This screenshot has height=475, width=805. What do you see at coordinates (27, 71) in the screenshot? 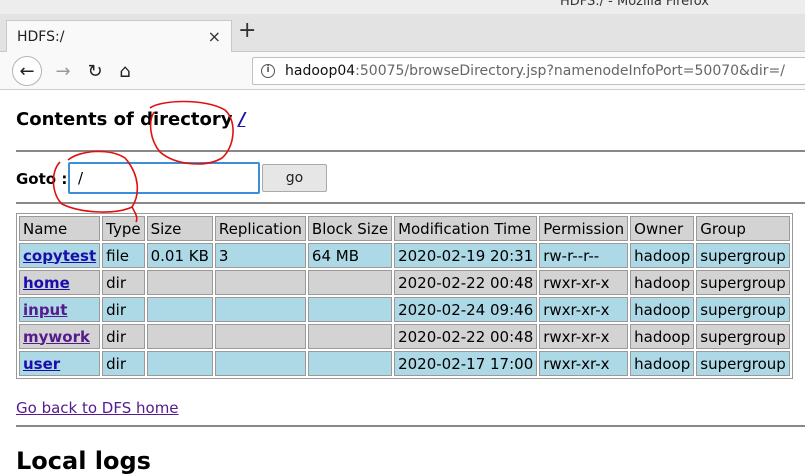
I see `back-arrow-icon: ←` at bounding box center [27, 71].